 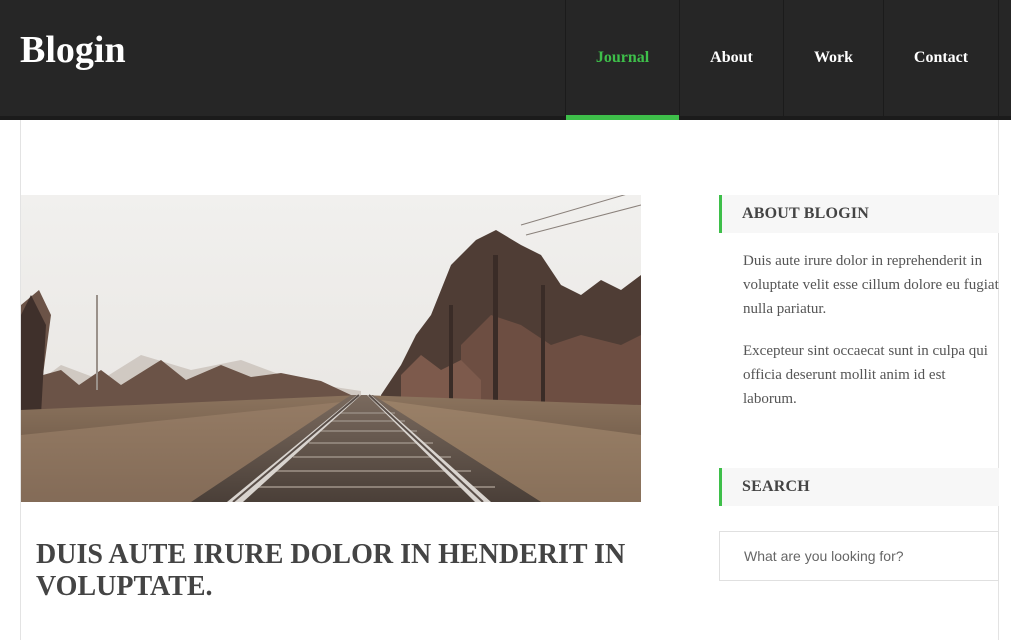 I want to click on search-widget-heading: SEARCH, so click(x=859, y=487).